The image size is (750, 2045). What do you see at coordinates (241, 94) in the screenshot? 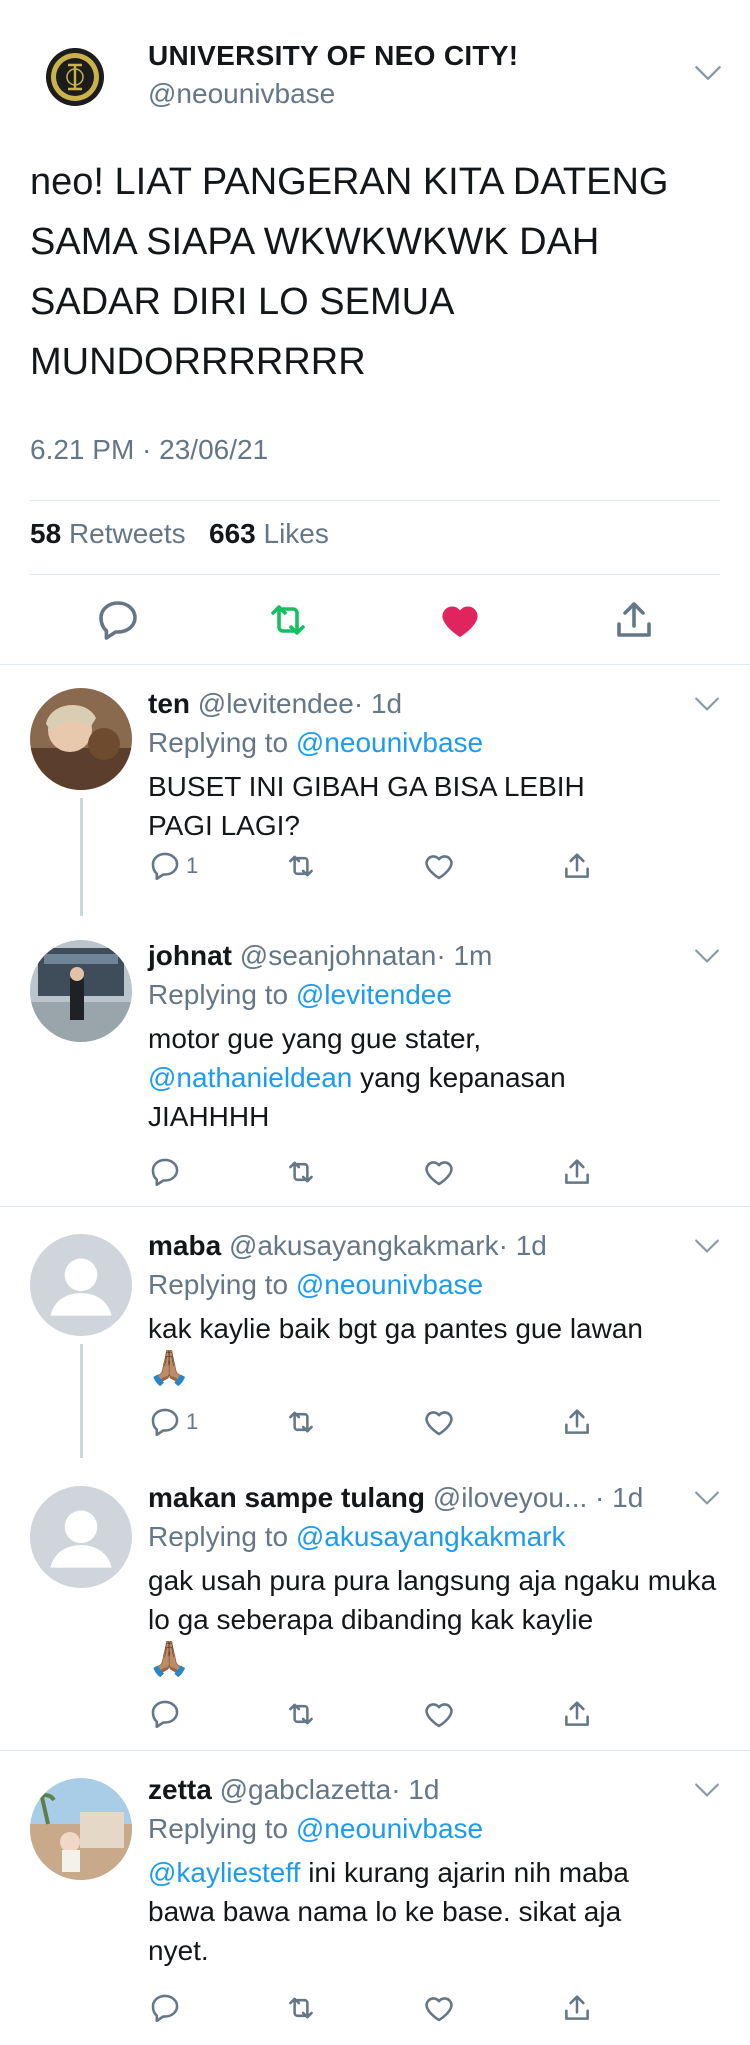
I see `account-handle: @neounivbase` at bounding box center [241, 94].